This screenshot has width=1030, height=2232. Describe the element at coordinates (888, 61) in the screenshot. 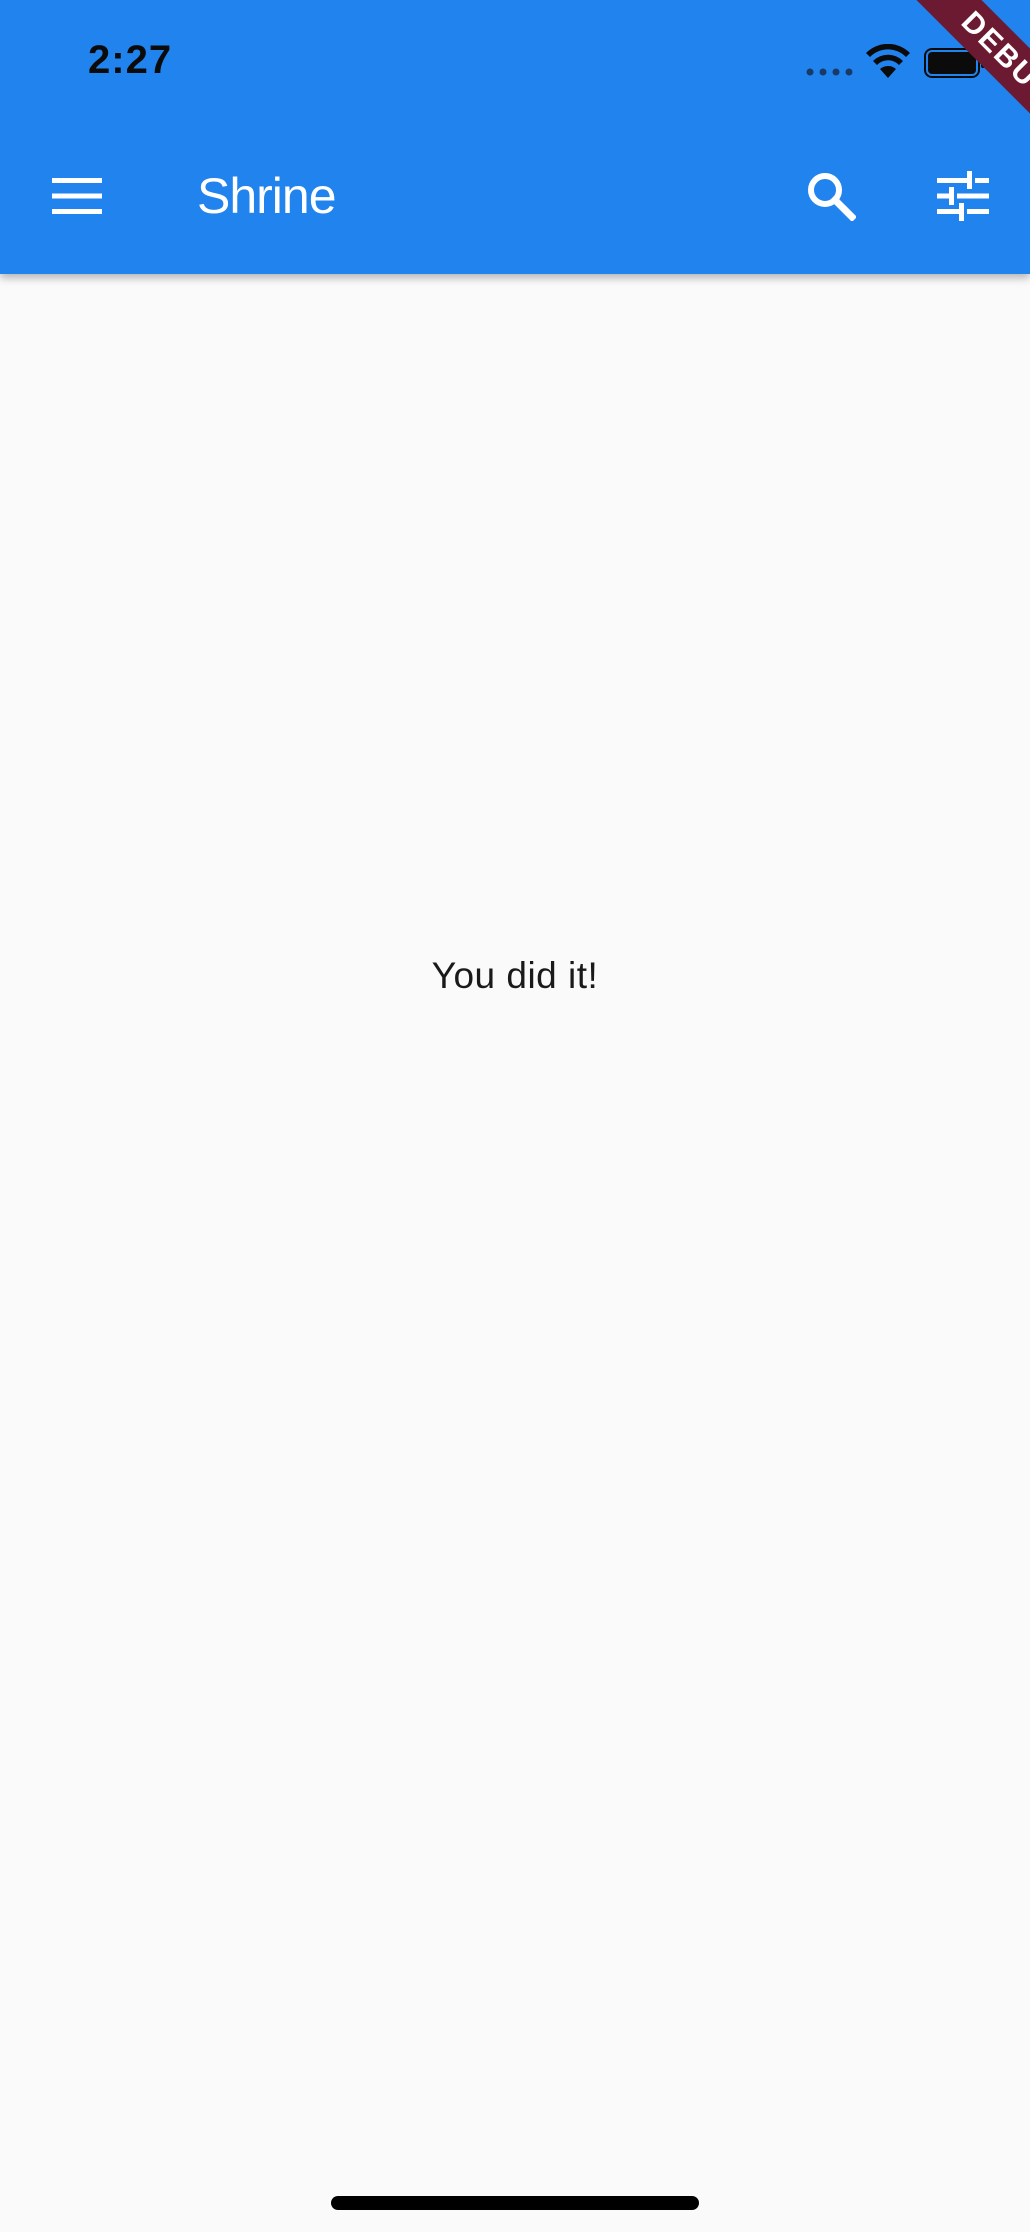

I see `wifi-icon` at that location.